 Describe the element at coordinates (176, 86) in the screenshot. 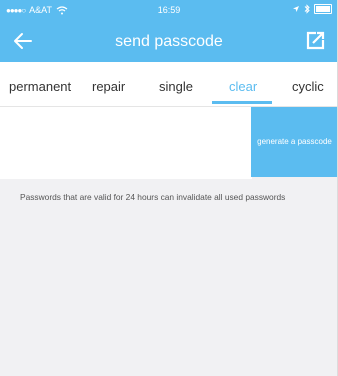

I see `tab-single: single` at that location.